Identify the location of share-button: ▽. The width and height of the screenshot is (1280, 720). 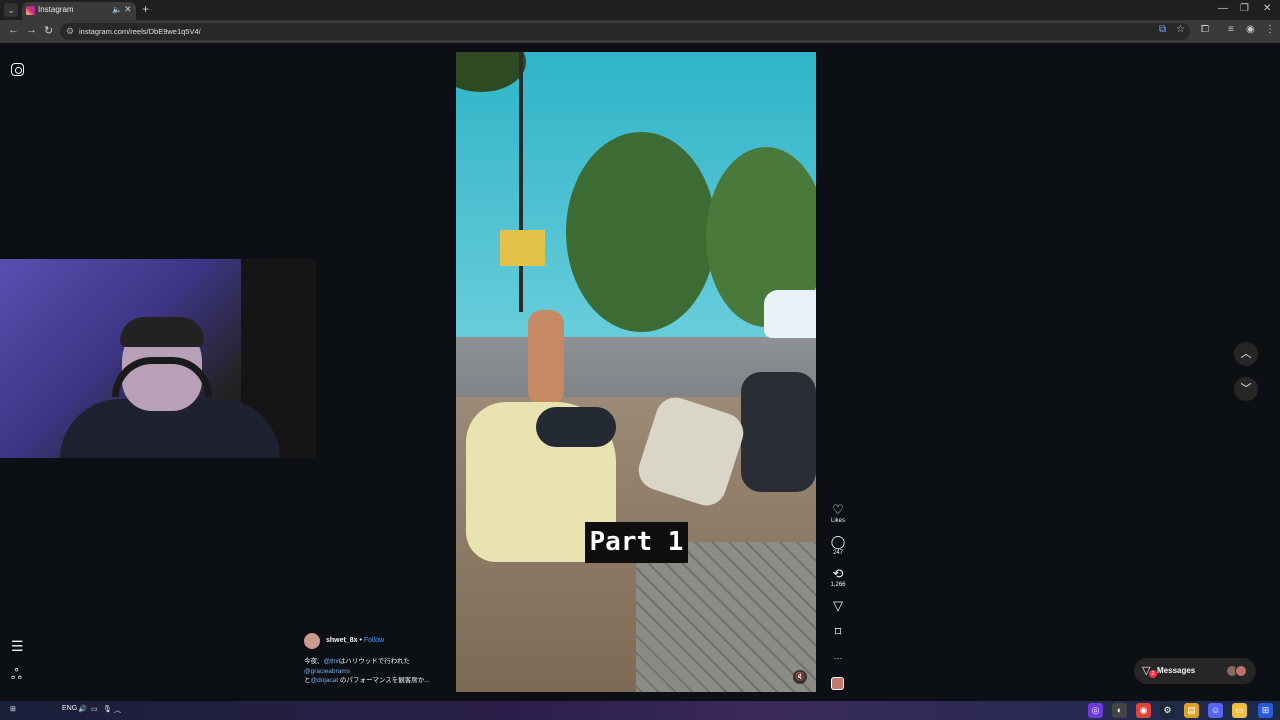
(838, 606).